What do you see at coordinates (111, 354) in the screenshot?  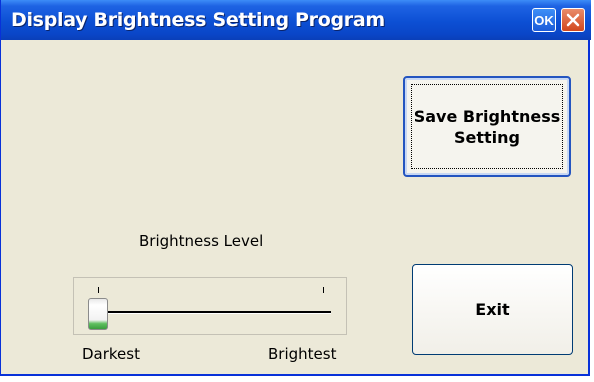 I see `slider-min-label: Darkest` at bounding box center [111, 354].